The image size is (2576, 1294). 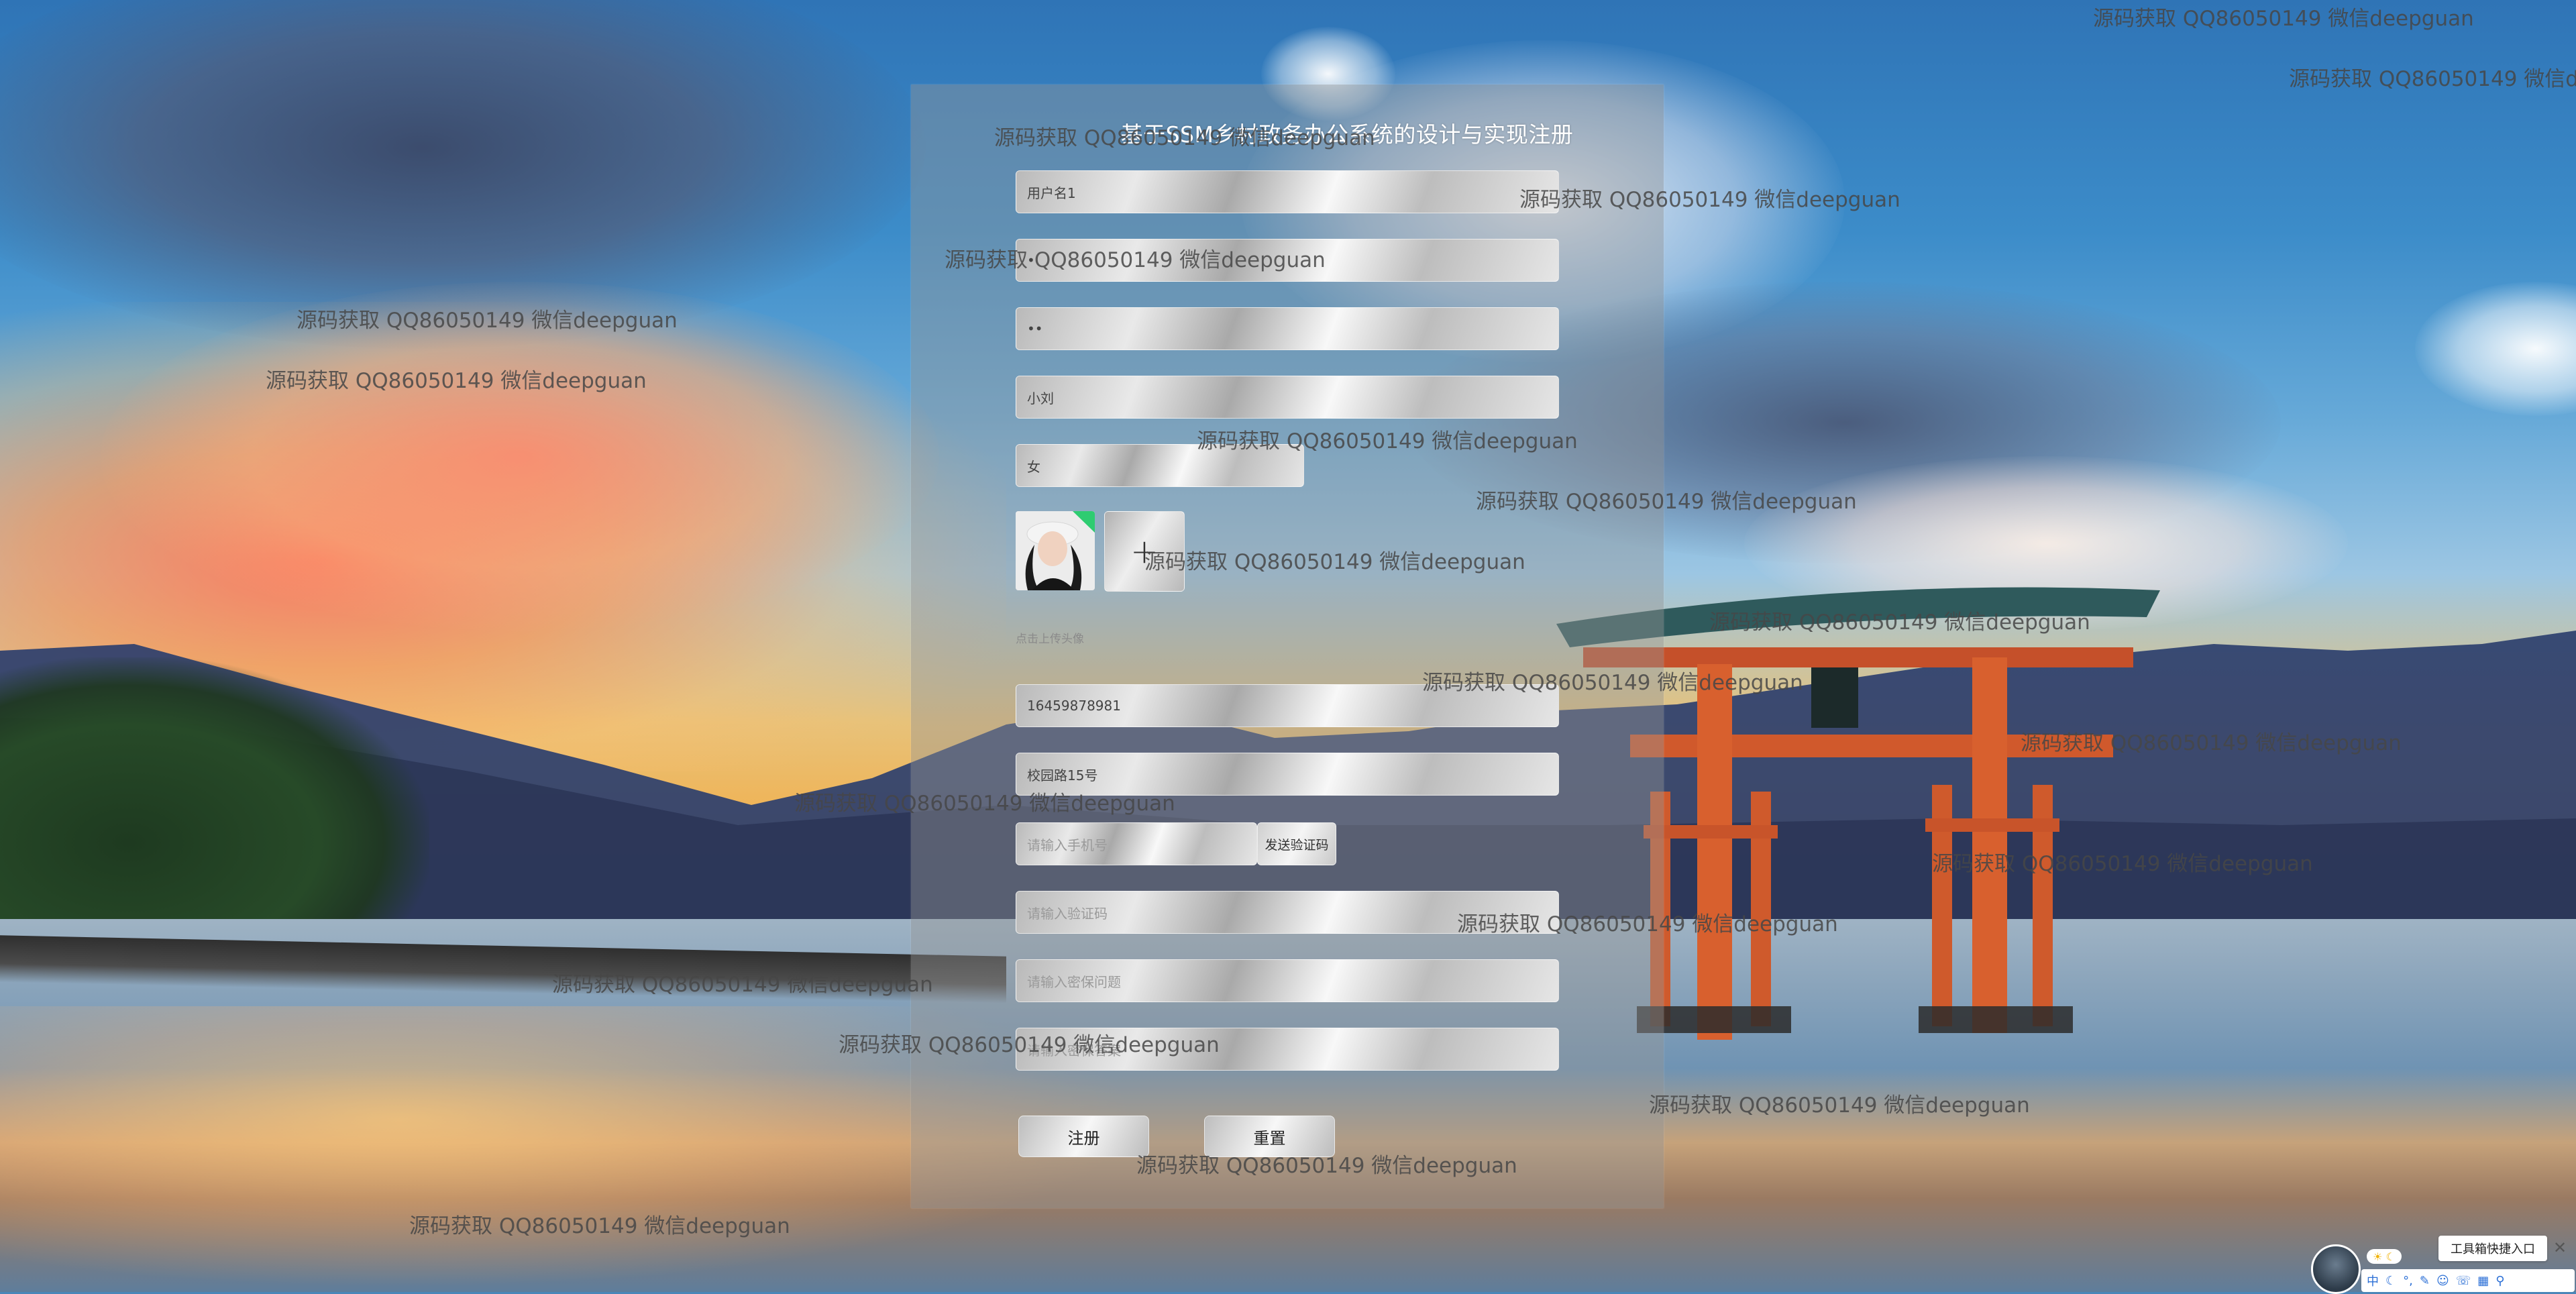 I want to click on close-icon: ✕, so click(x=2560, y=1247).